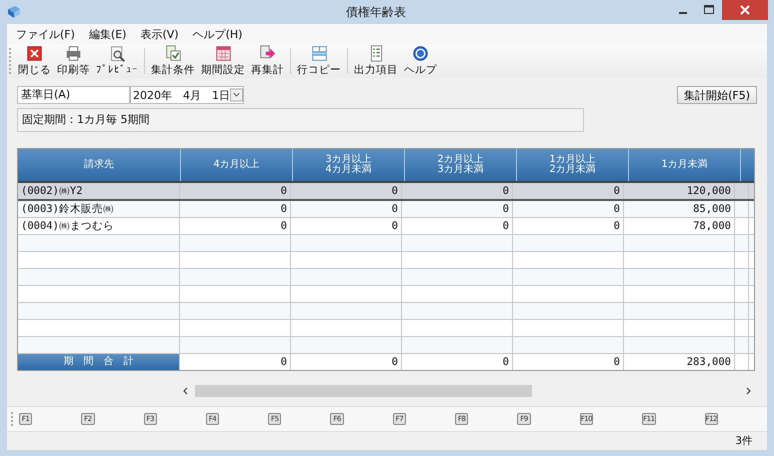 This screenshot has height=456, width=774. I want to click on window-title: 債権年齢表, so click(376, 12).